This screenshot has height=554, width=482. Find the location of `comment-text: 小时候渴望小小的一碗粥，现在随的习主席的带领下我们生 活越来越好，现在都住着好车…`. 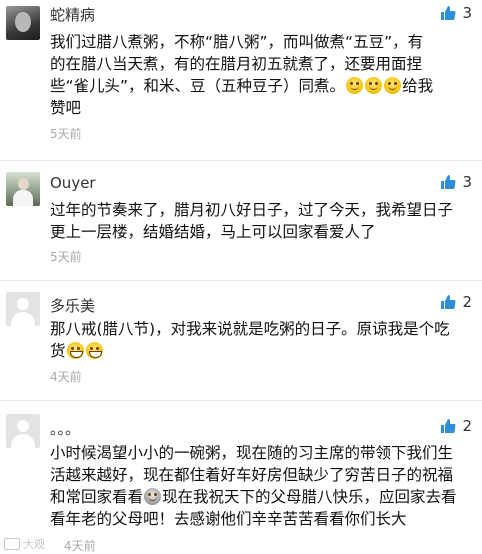

comment-text: 小时候渴望小小的一碗粥，现在随的习主席的带领下我们生 活越来越好，现在都住着好车… is located at coordinates (253, 486).